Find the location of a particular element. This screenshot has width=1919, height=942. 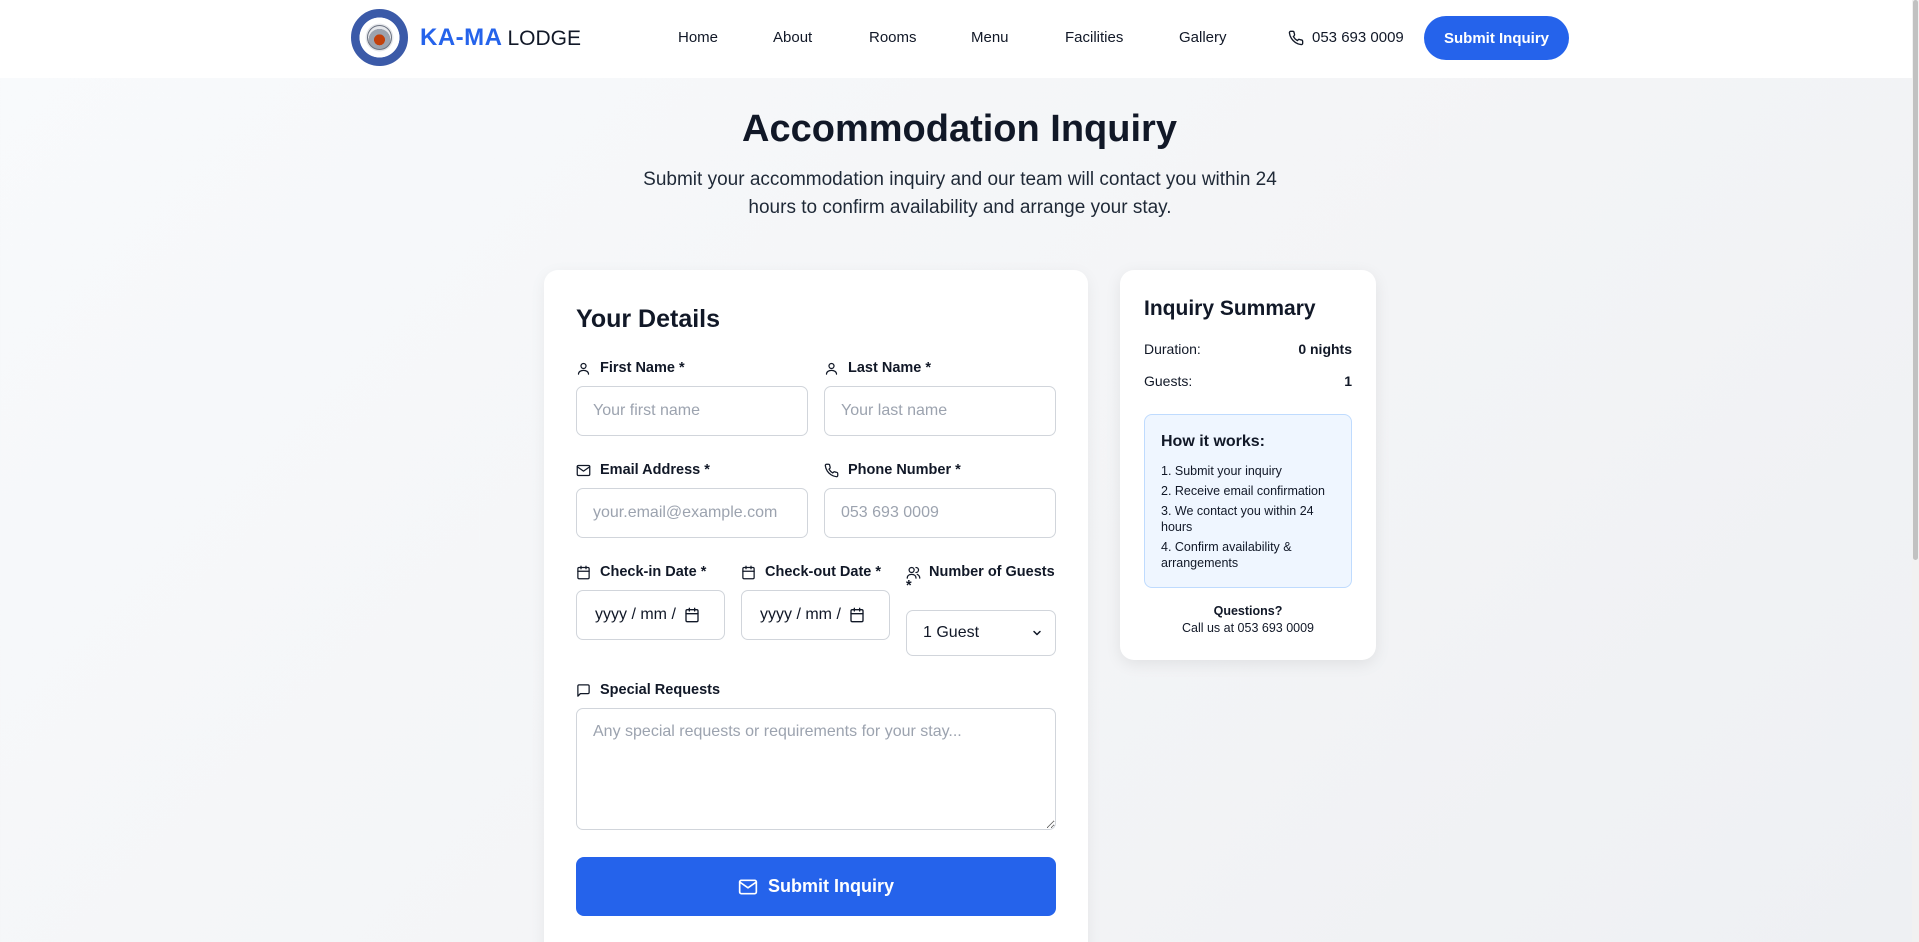

brand-secondary: LODGE is located at coordinates (544, 38).